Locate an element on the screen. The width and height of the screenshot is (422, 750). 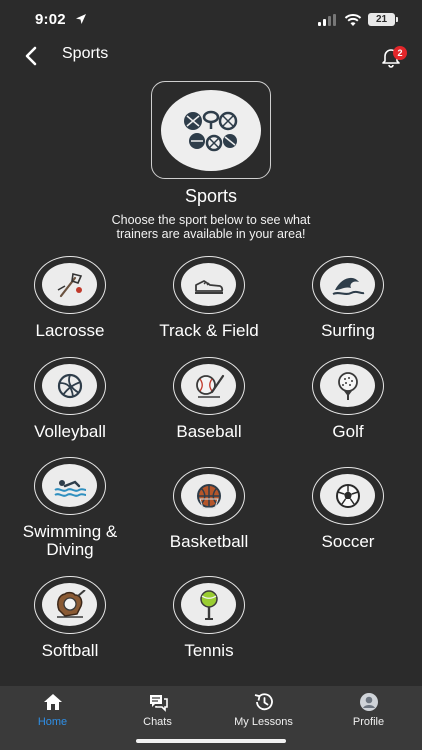
home-icon is located at coordinates (52, 702).